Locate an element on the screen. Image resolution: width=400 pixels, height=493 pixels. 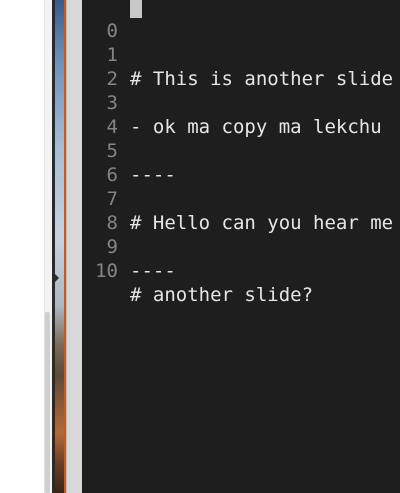
left-pane-scrollbar-thumb is located at coordinates (47, 402).